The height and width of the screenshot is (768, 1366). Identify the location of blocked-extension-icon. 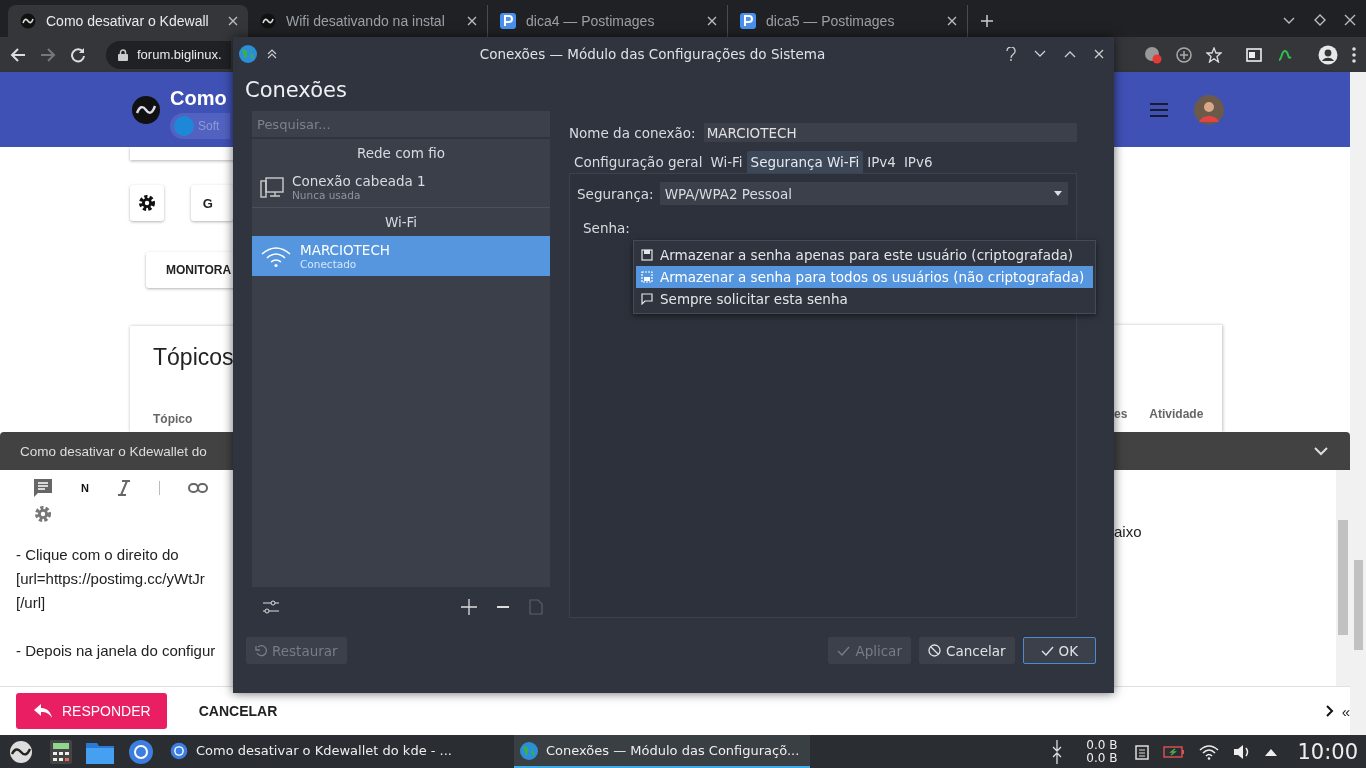
(1153, 54).